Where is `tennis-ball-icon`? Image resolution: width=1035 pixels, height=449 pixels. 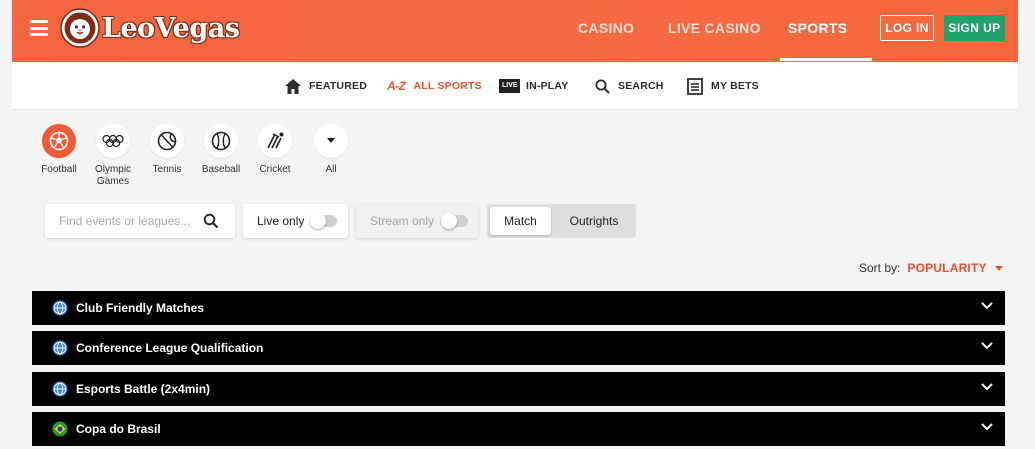 tennis-ball-icon is located at coordinates (167, 141).